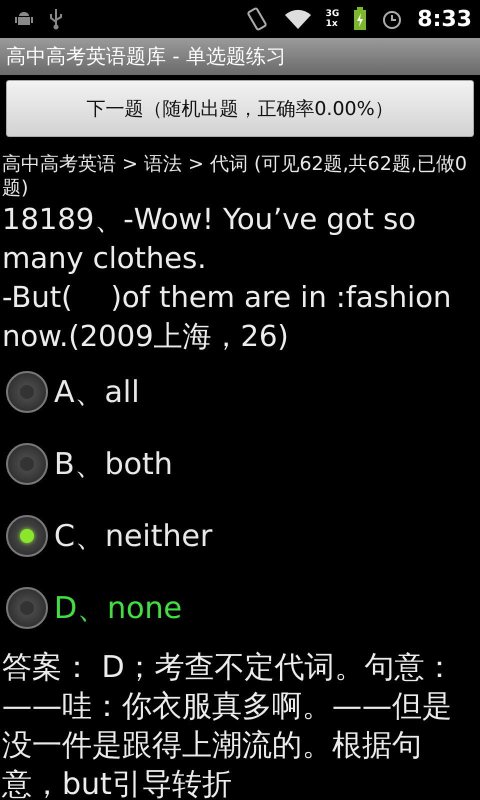 This screenshot has height=800, width=480. I want to click on usb-icon, so click(56, 19).